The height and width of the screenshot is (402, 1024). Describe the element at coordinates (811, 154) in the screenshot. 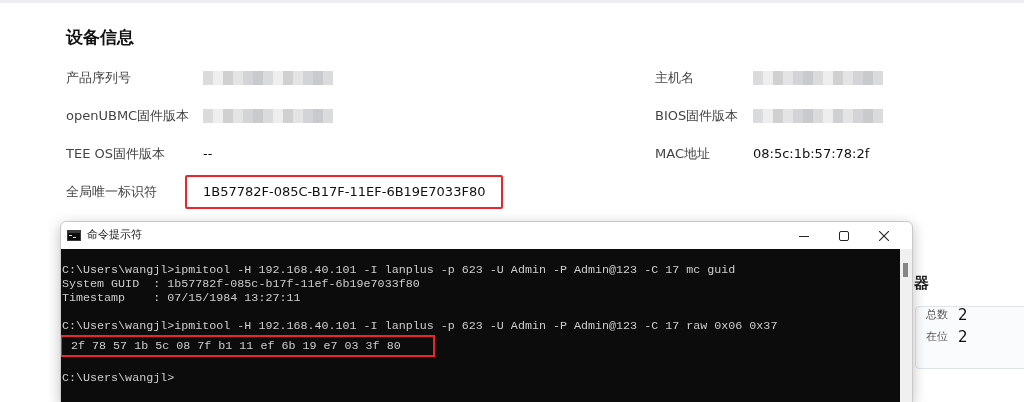

I see `field-value: 08:5c:1b:57:78:2f` at that location.